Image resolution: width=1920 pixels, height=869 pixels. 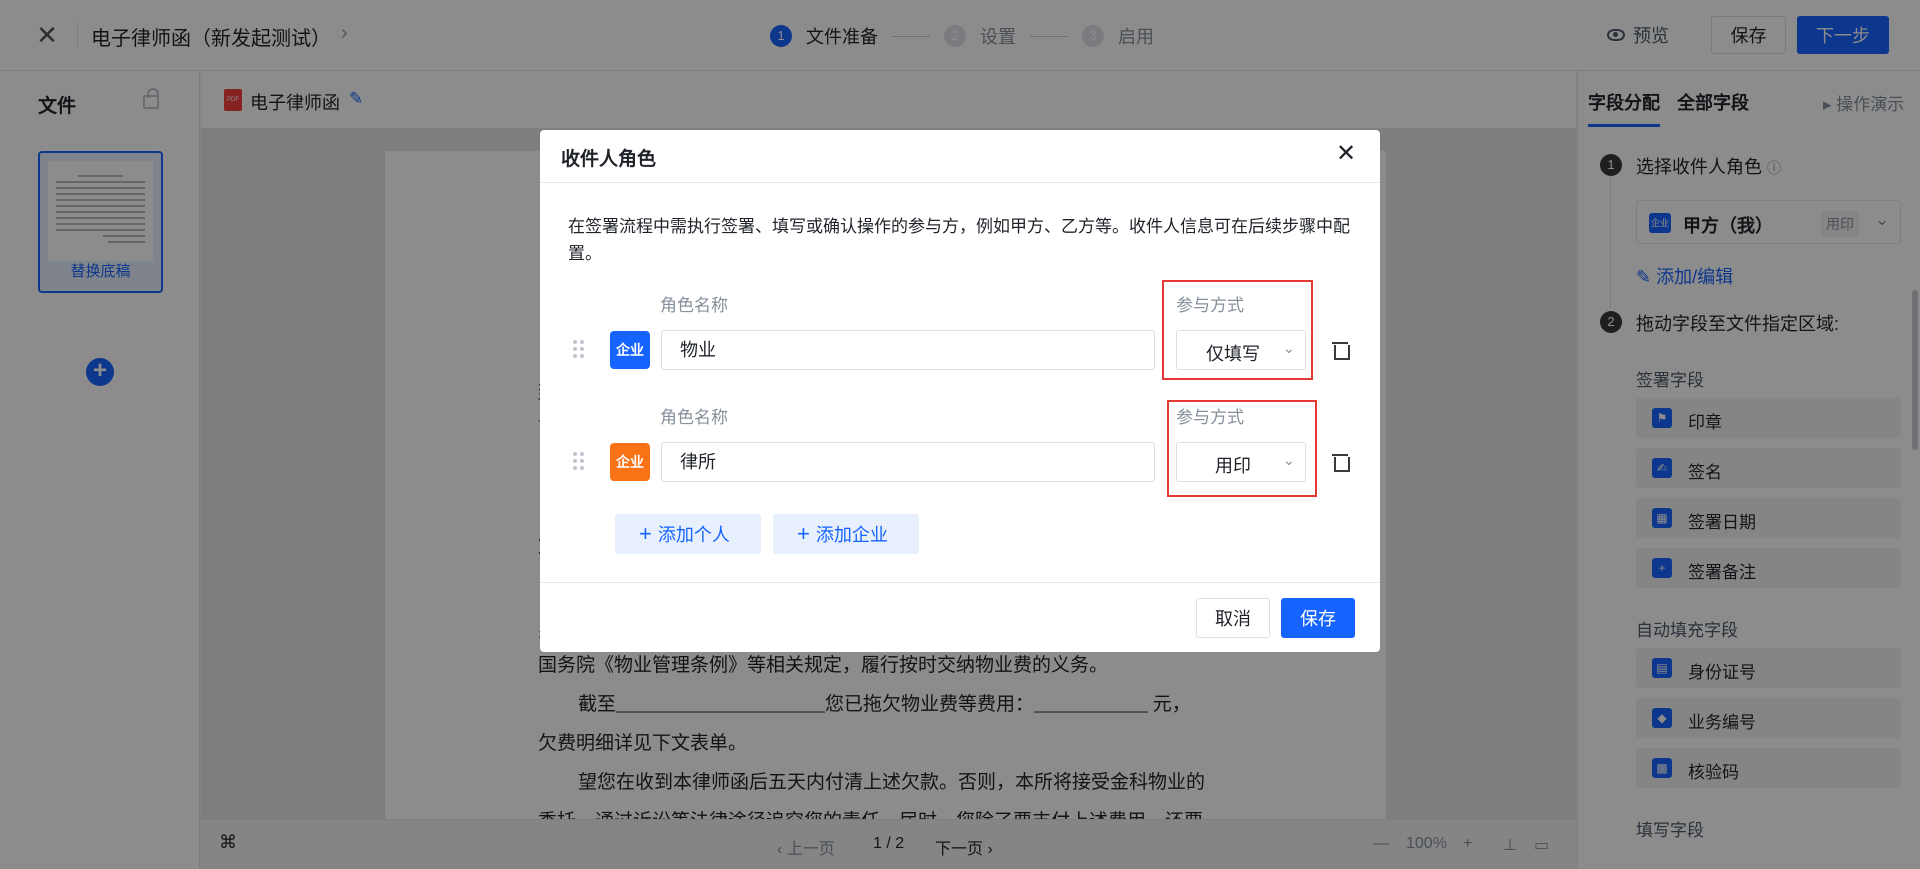 I want to click on role-name-input: 律所, so click(x=908, y=462).